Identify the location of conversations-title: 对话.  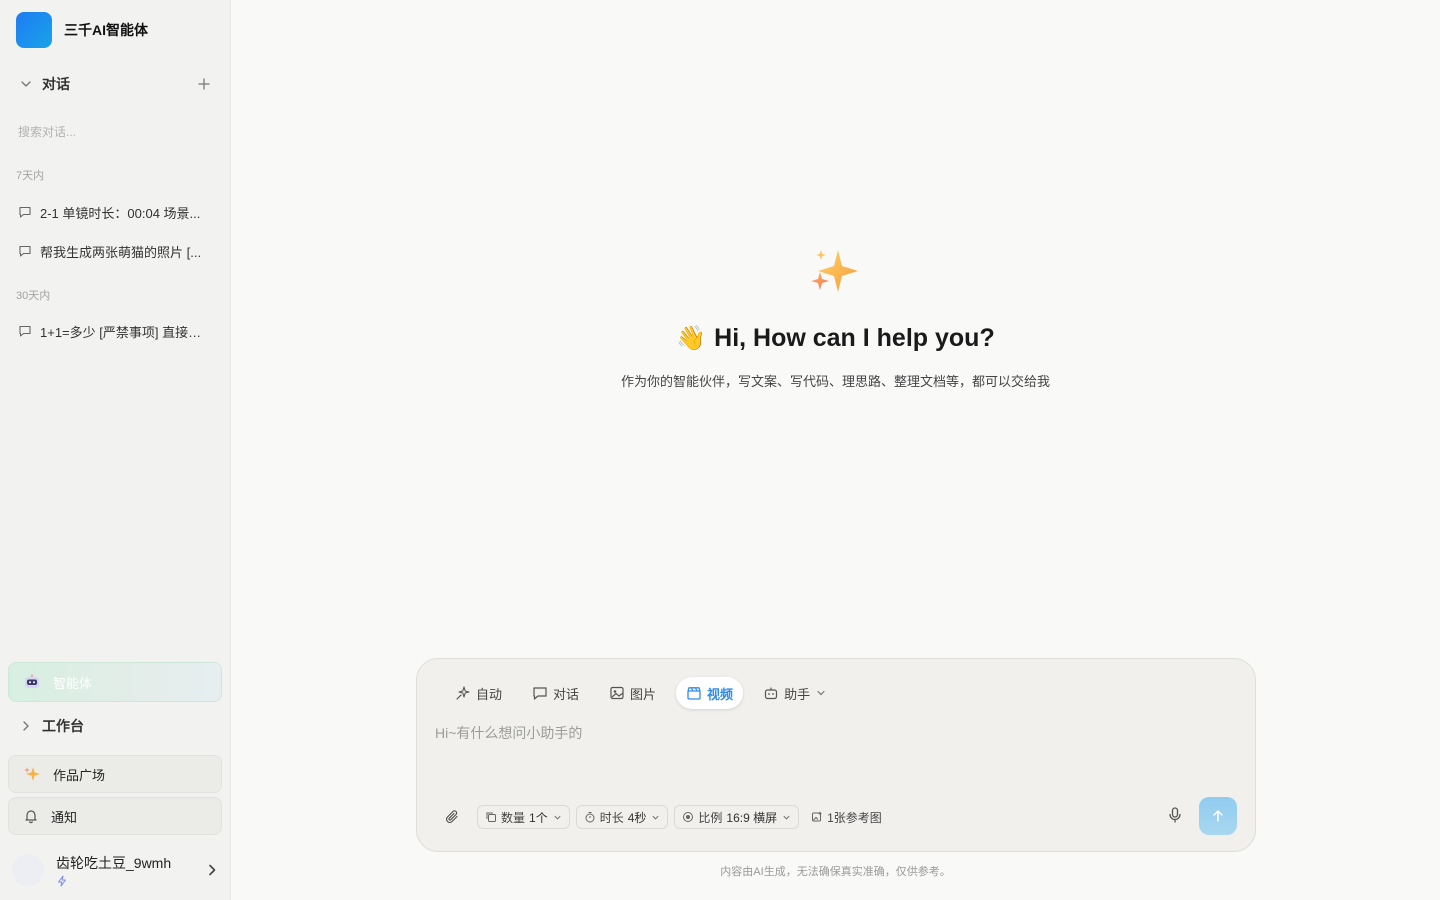
(56, 84).